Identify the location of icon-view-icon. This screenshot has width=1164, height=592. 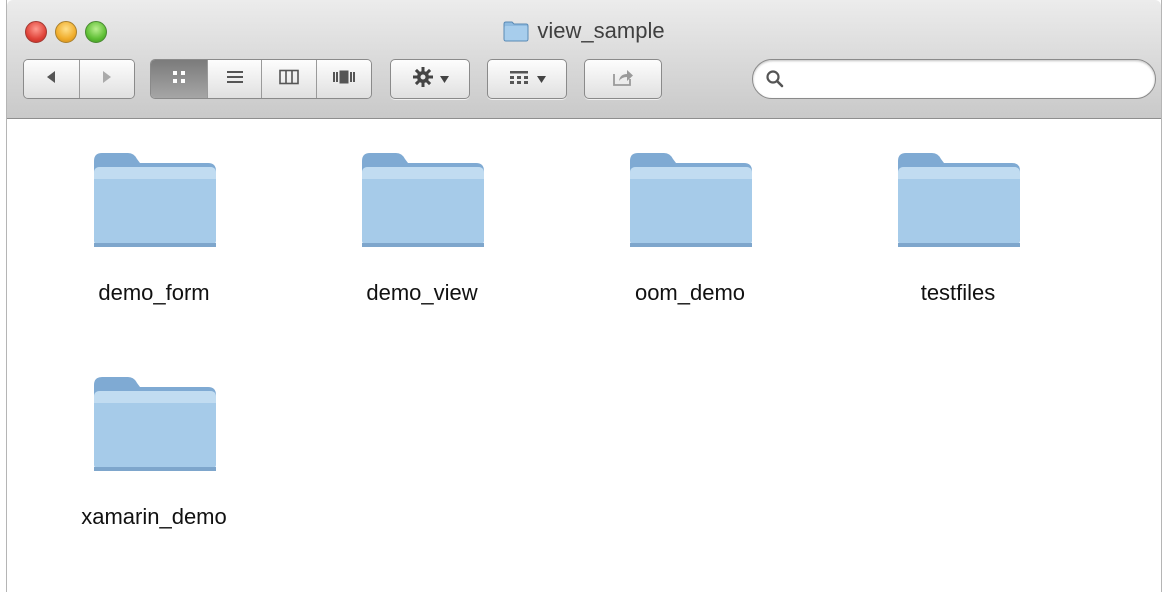
(179, 79).